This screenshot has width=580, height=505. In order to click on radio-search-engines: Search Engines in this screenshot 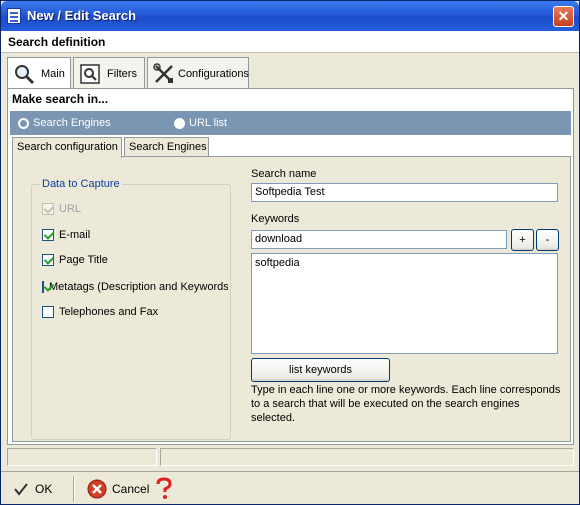, I will do `click(64, 123)`.